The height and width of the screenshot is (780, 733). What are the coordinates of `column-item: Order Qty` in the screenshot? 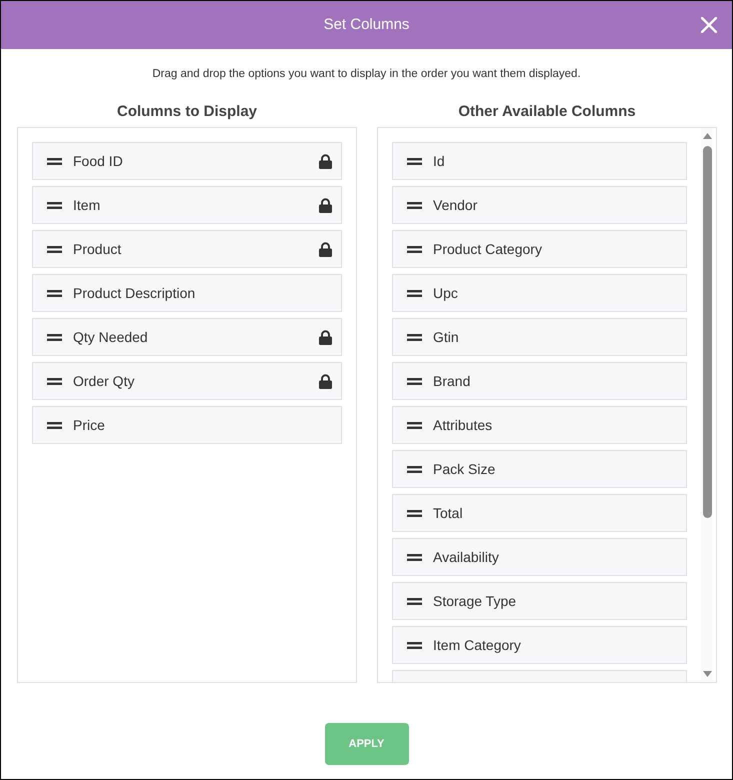 It's located at (187, 381).